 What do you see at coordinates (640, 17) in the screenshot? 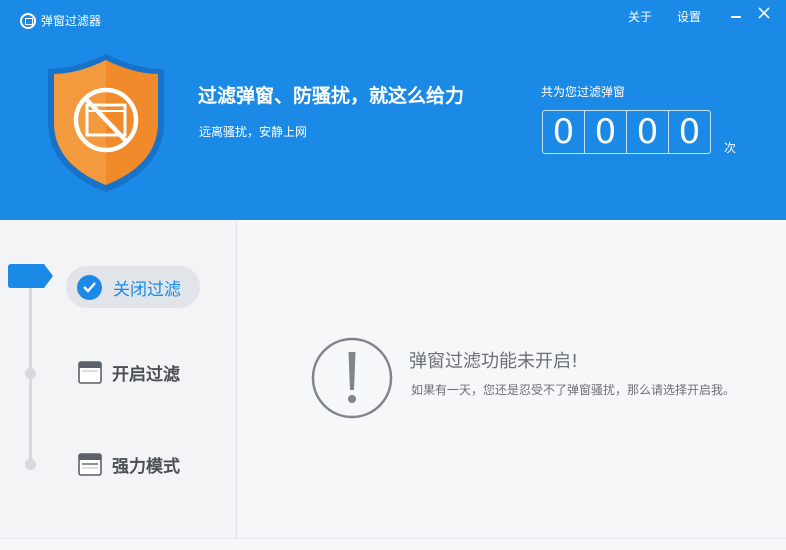
I see `about-link: 关于` at bounding box center [640, 17].